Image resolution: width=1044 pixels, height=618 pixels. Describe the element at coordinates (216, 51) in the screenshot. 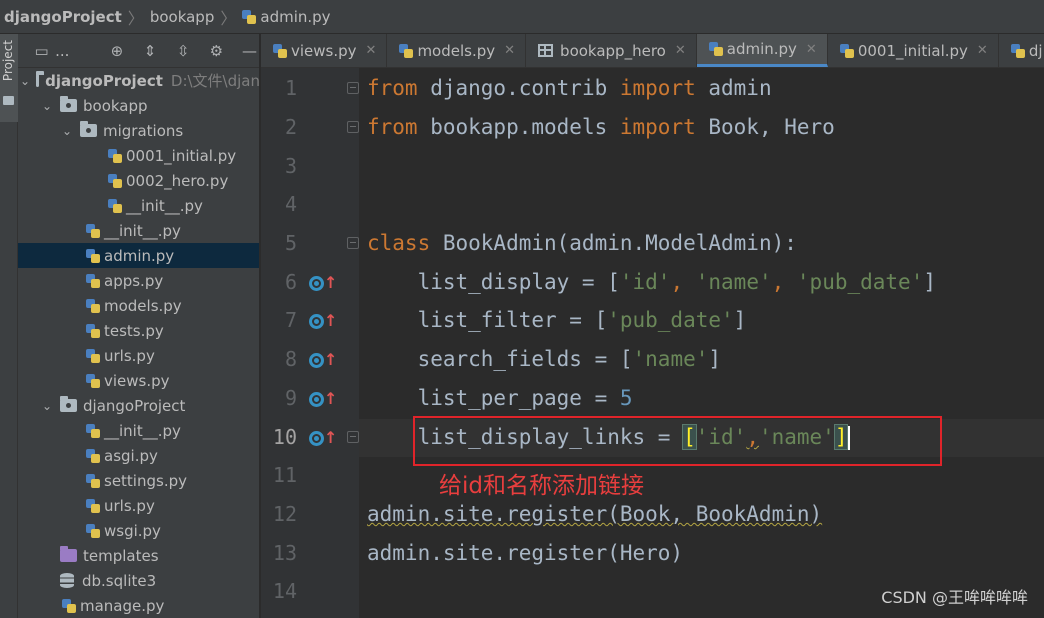

I see `gear-icon: ⚙` at that location.